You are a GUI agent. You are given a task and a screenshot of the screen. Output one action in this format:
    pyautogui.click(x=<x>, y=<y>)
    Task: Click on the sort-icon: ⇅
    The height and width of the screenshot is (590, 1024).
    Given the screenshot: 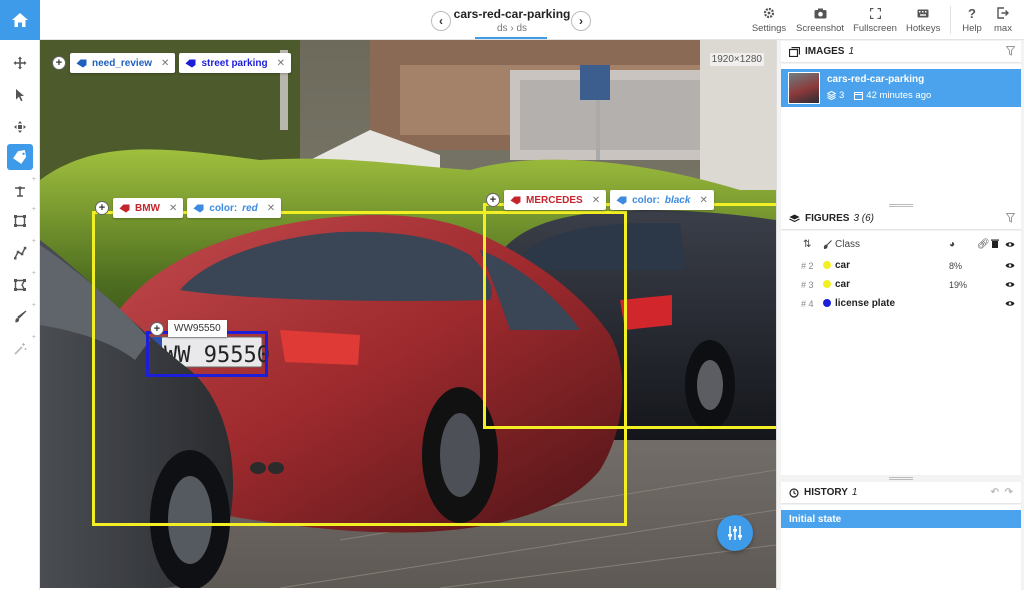 What is the action you would take?
    pyautogui.click(x=807, y=244)
    